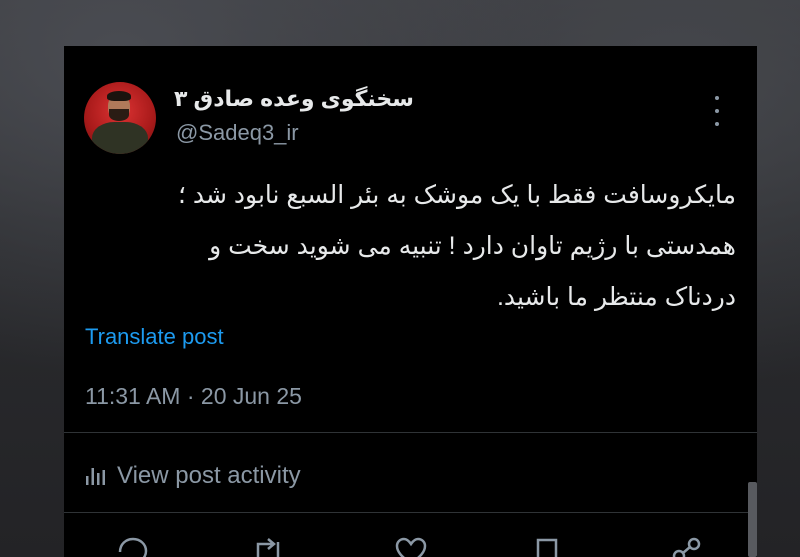 The height and width of the screenshot is (557, 800). I want to click on avatar, so click(120, 118).